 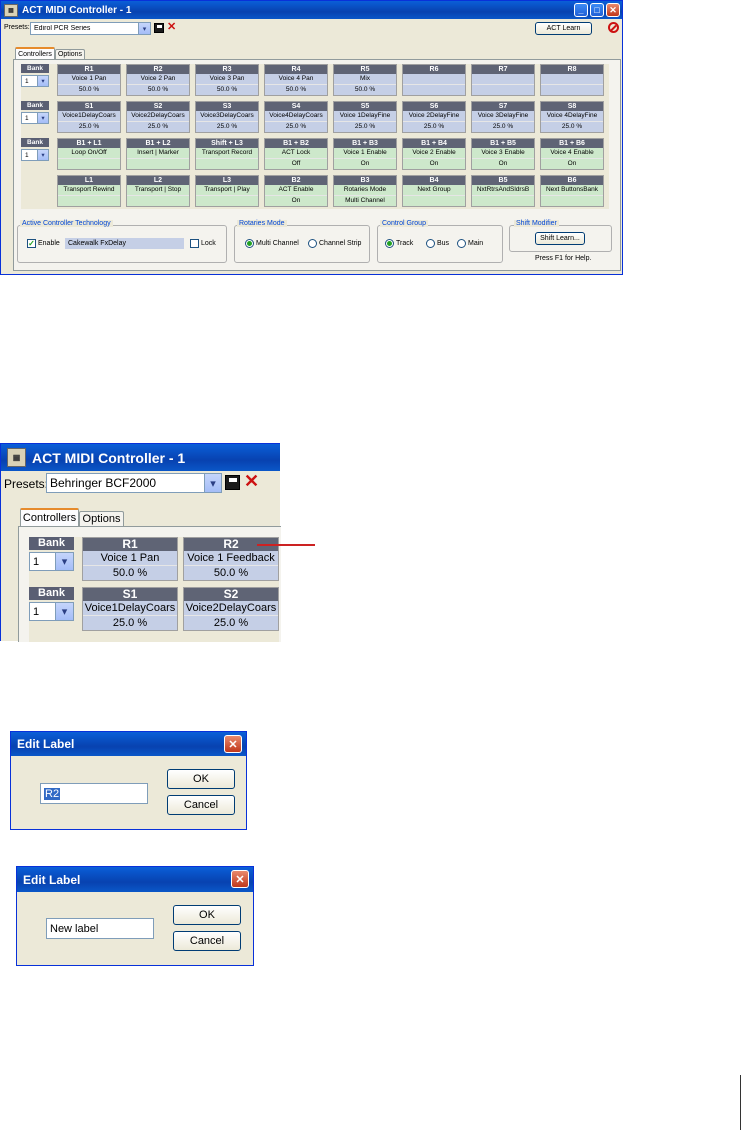 What do you see at coordinates (158, 154) in the screenshot?
I see `controller-cell: B1 + L2 Insert | Marker` at bounding box center [158, 154].